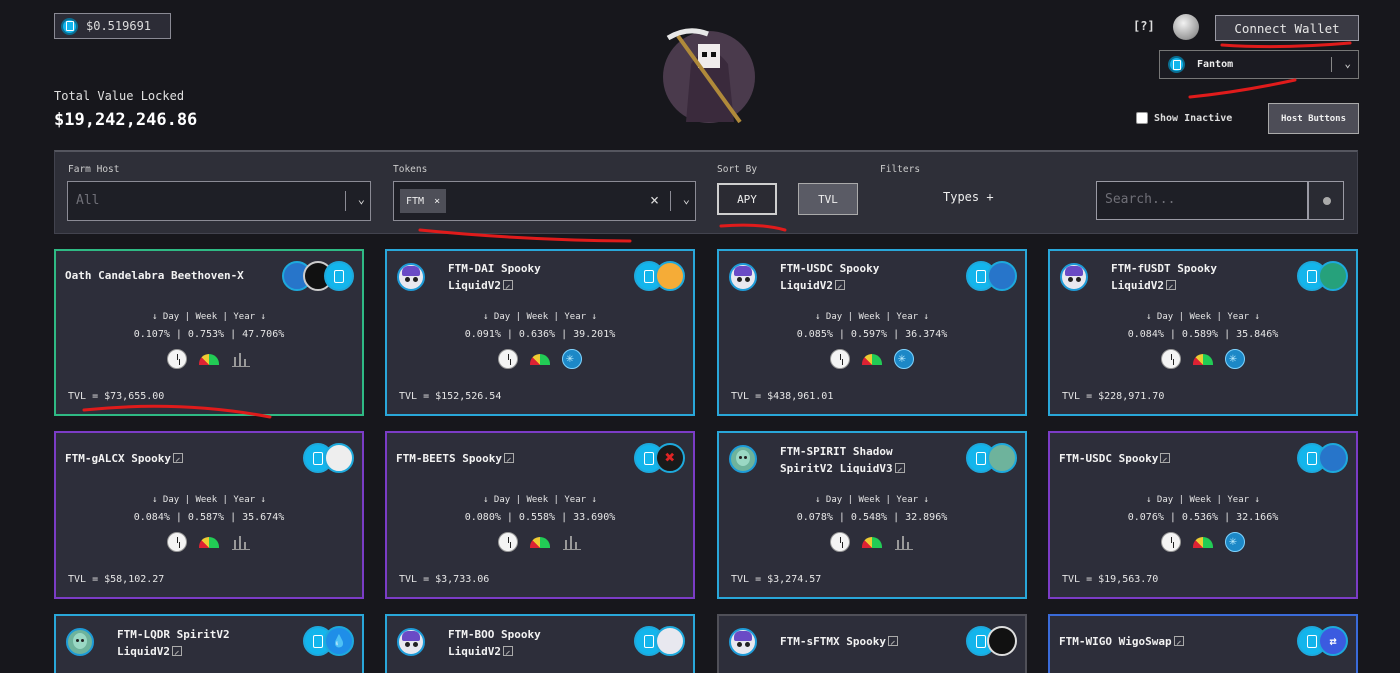  Describe the element at coordinates (494, 277) in the screenshot. I see `farm-card-title: FTM-DAI Spooky LiquidV2` at that location.